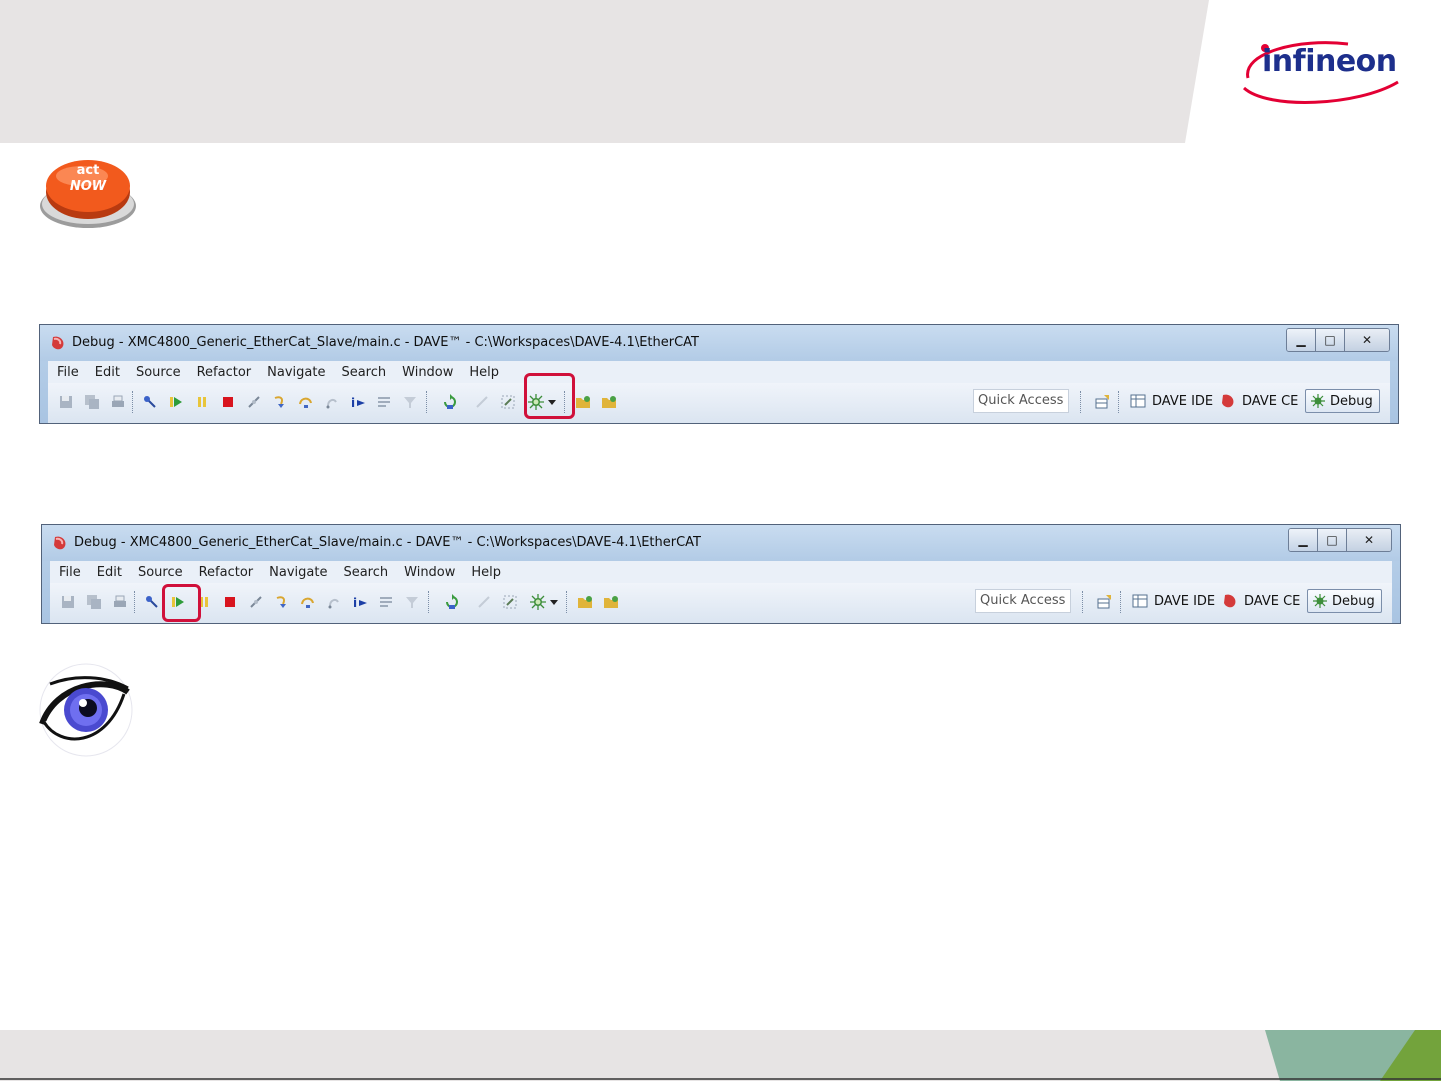 Image resolution: width=1441 pixels, height=1085 pixels. I want to click on window-controls: ▁ □ ✕, so click(1340, 540).